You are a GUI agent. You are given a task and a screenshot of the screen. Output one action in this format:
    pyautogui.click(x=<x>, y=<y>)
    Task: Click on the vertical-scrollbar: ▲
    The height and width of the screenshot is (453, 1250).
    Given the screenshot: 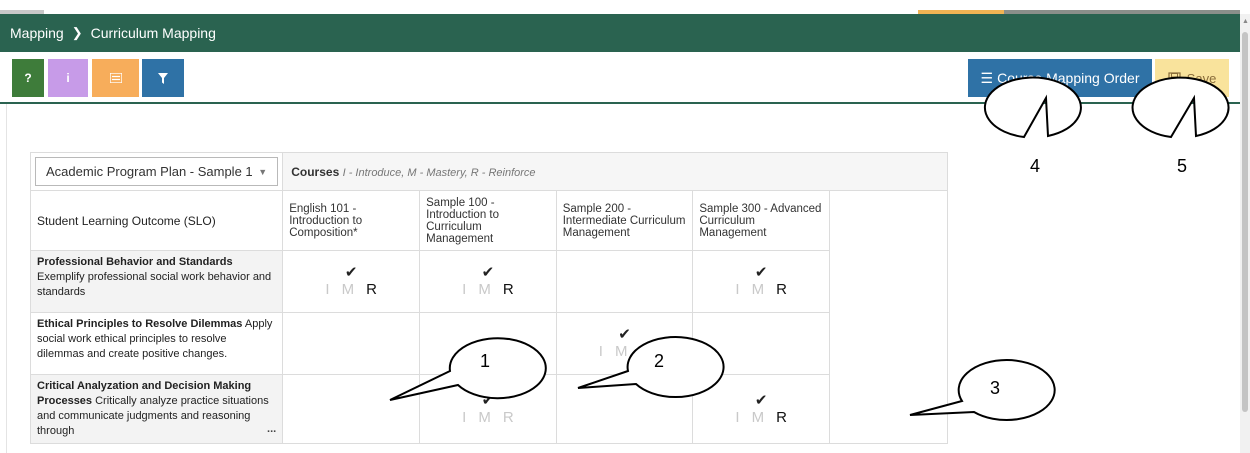 What is the action you would take?
    pyautogui.click(x=1245, y=233)
    